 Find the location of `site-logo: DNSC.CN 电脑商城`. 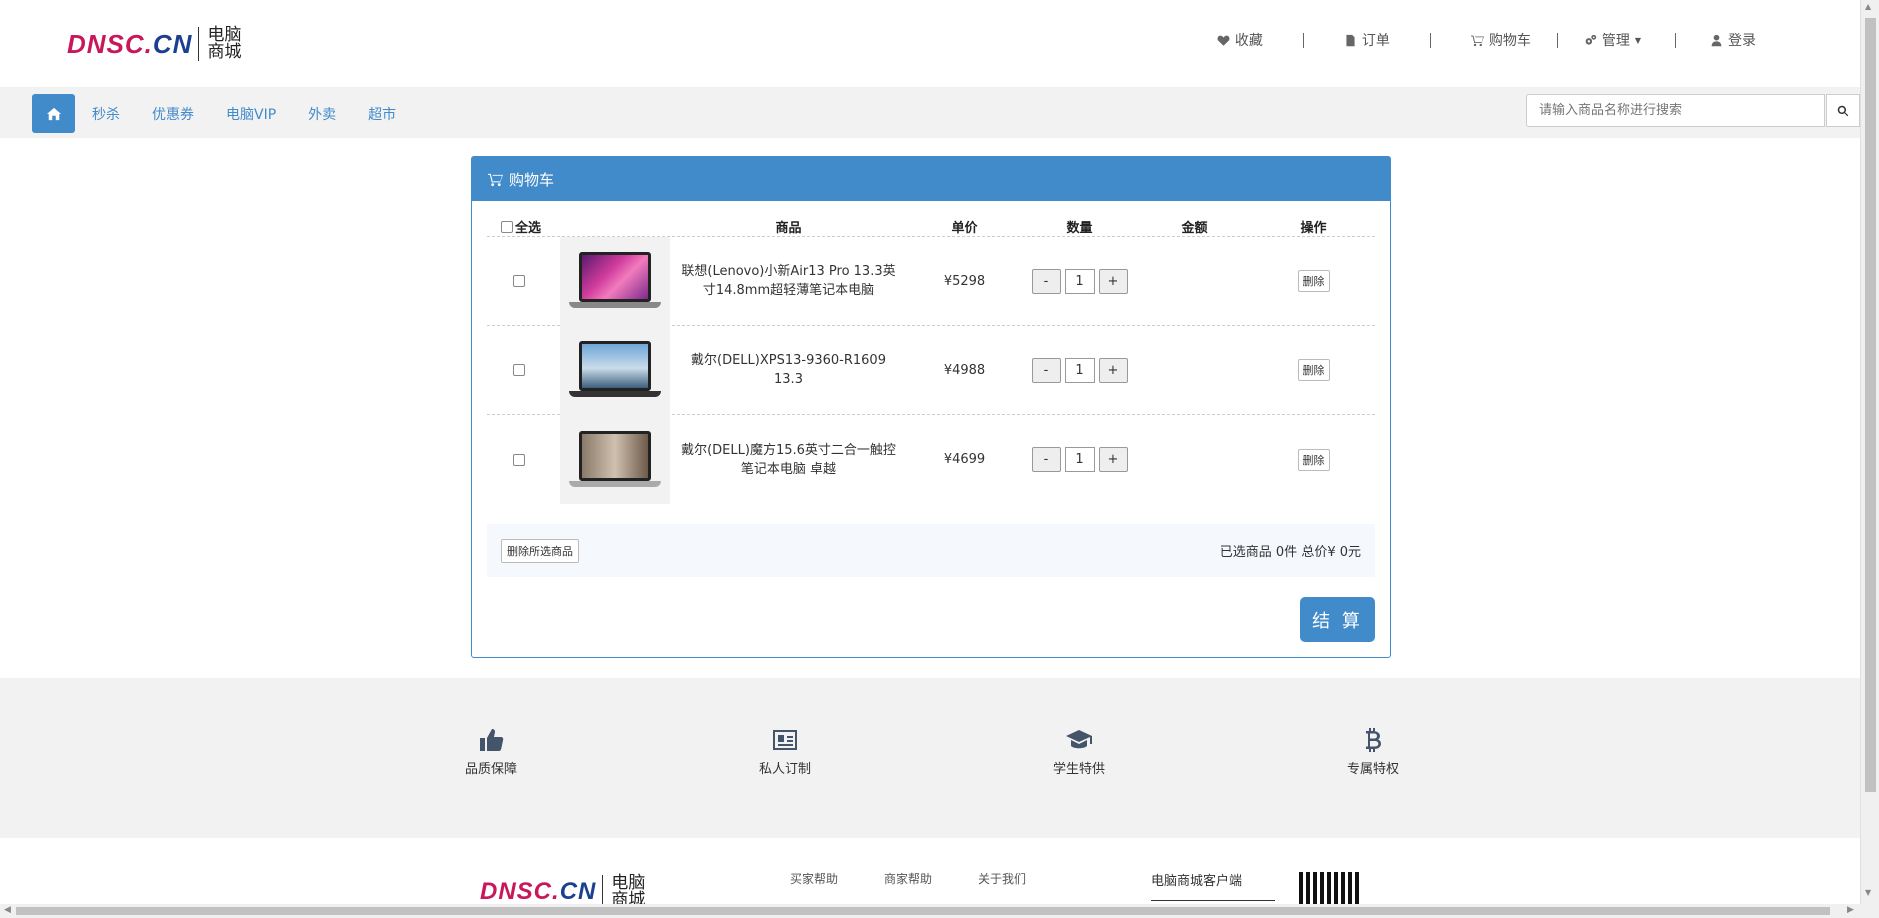

site-logo: DNSC.CN 电脑商城 is located at coordinates (157, 44).